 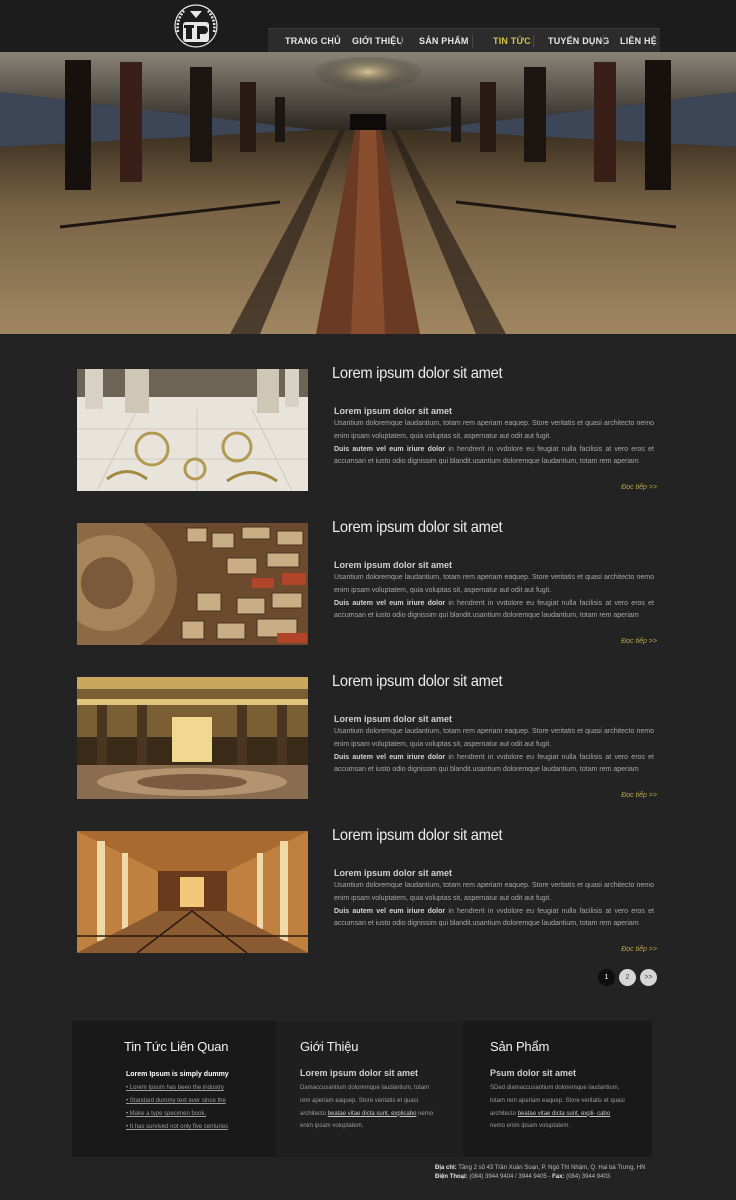 I want to click on nav-item-contact: Liên hệ, so click(x=638, y=41).